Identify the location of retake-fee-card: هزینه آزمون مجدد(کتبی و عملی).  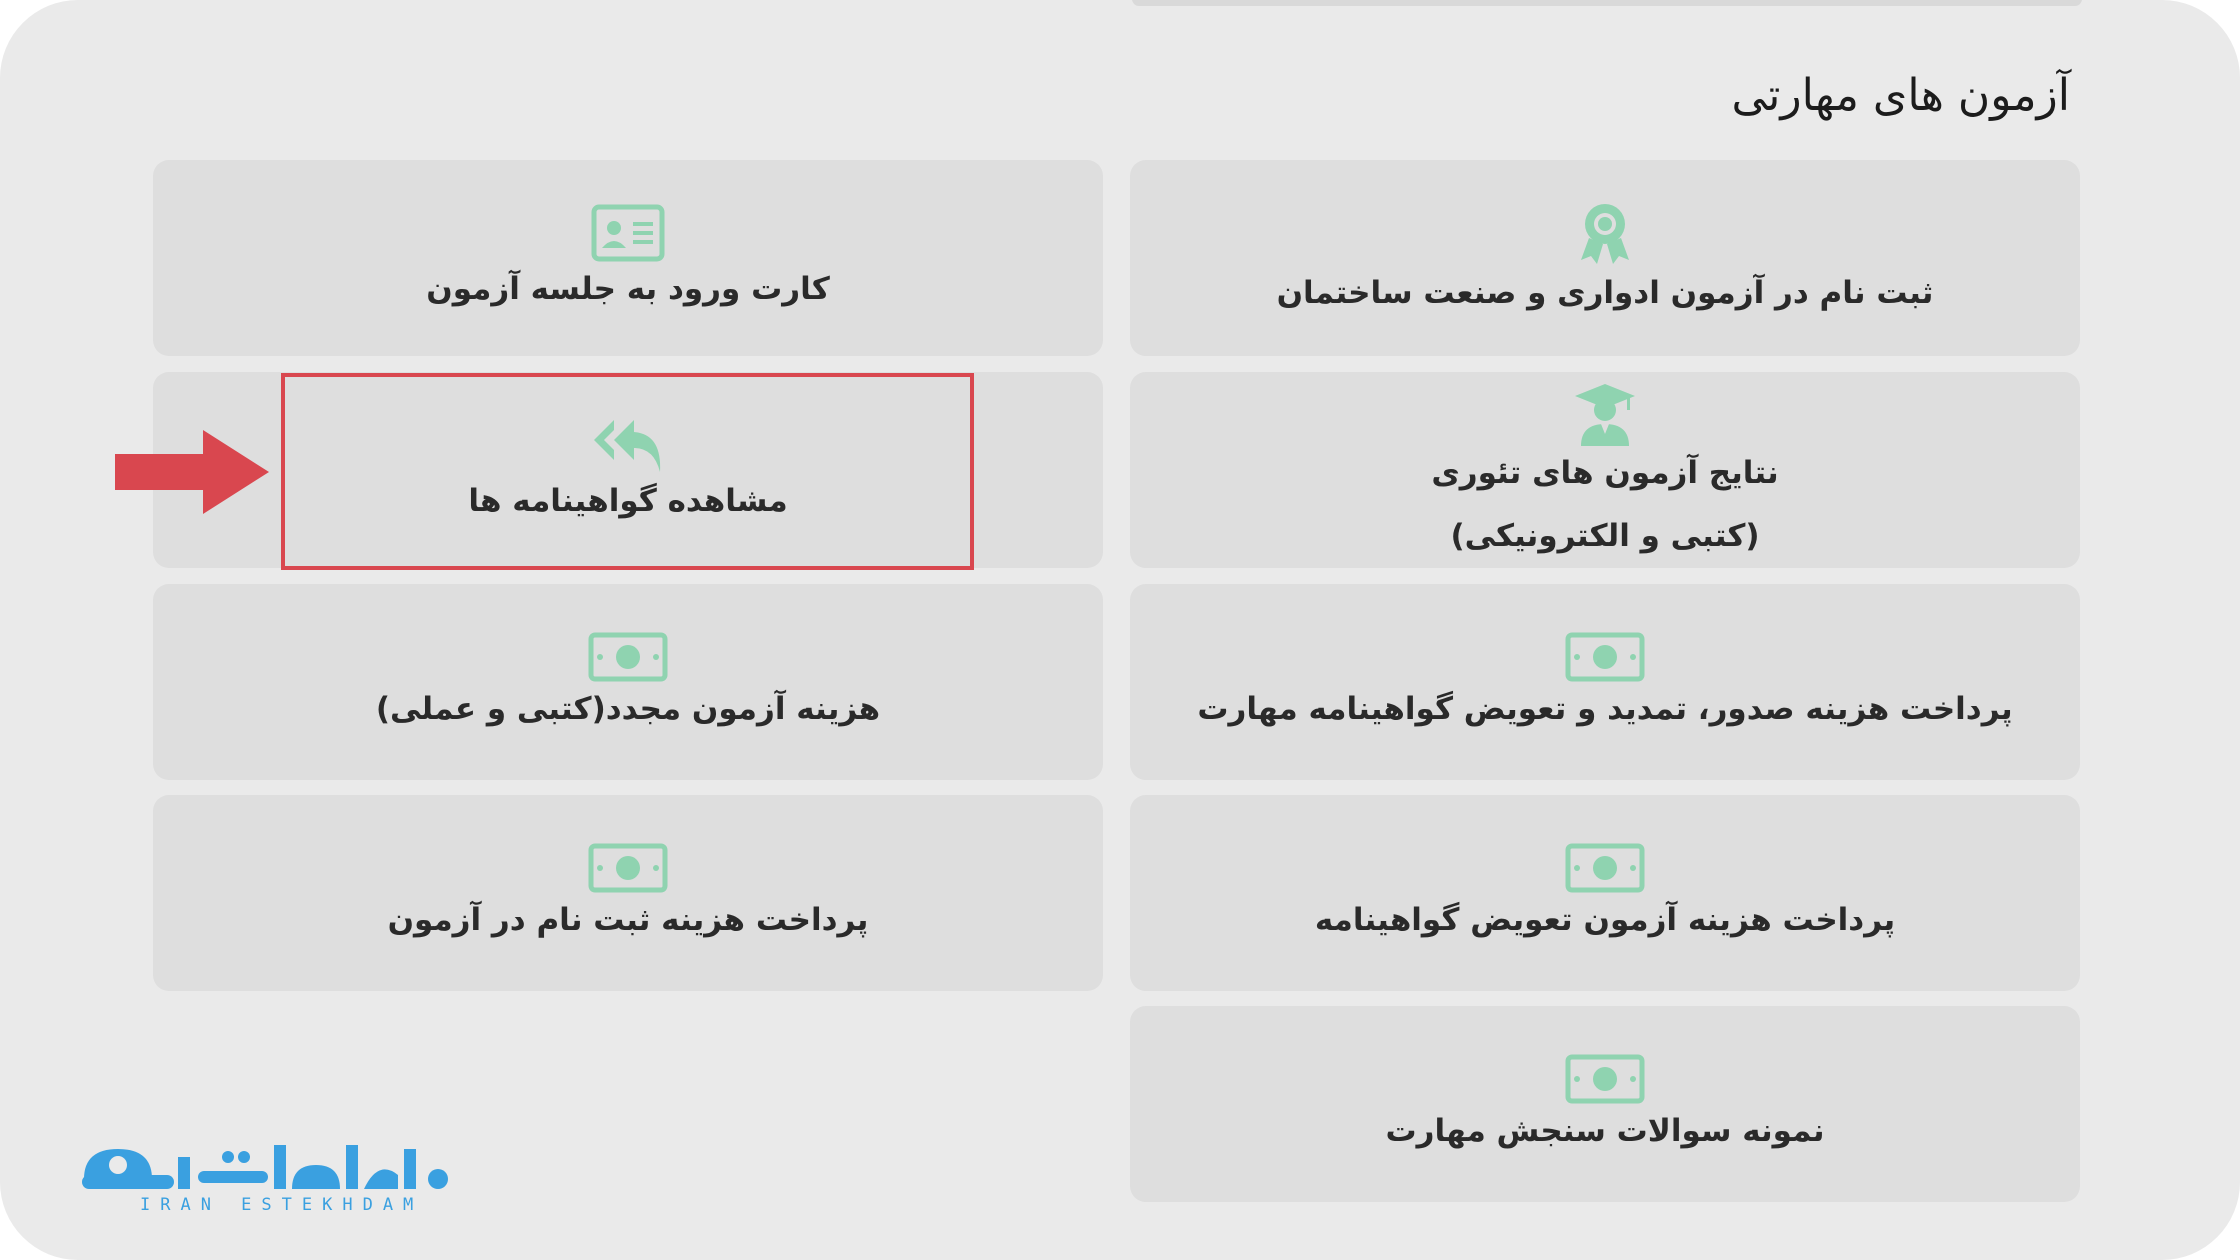
(628, 682).